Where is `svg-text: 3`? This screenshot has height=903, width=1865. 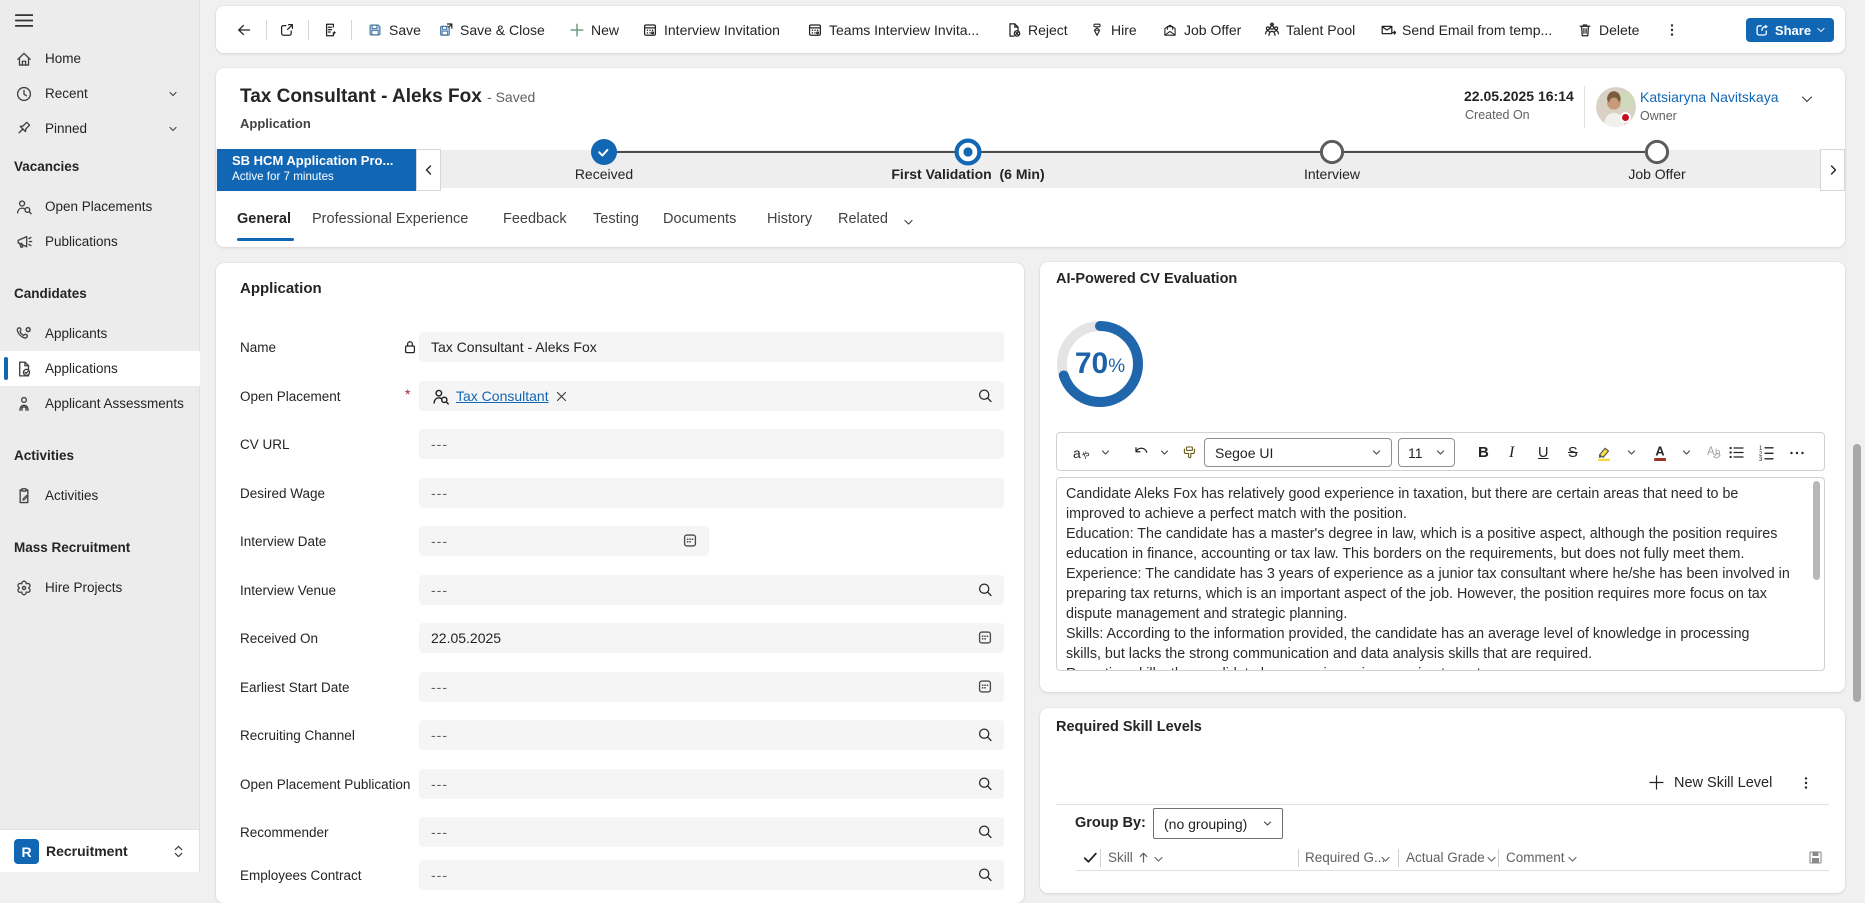 svg-text: 3 is located at coordinates (1761, 459).